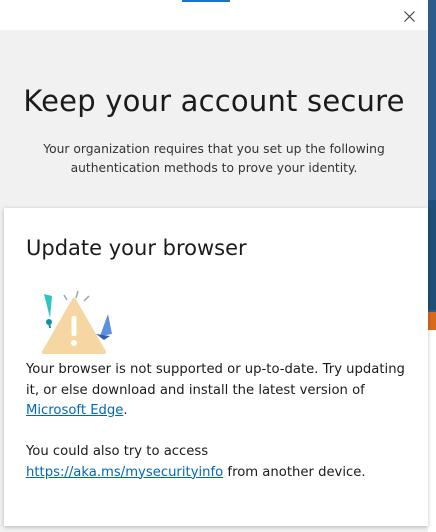 The image size is (436, 532). What do you see at coordinates (77, 322) in the screenshot?
I see `warning-illustration-icon` at bounding box center [77, 322].